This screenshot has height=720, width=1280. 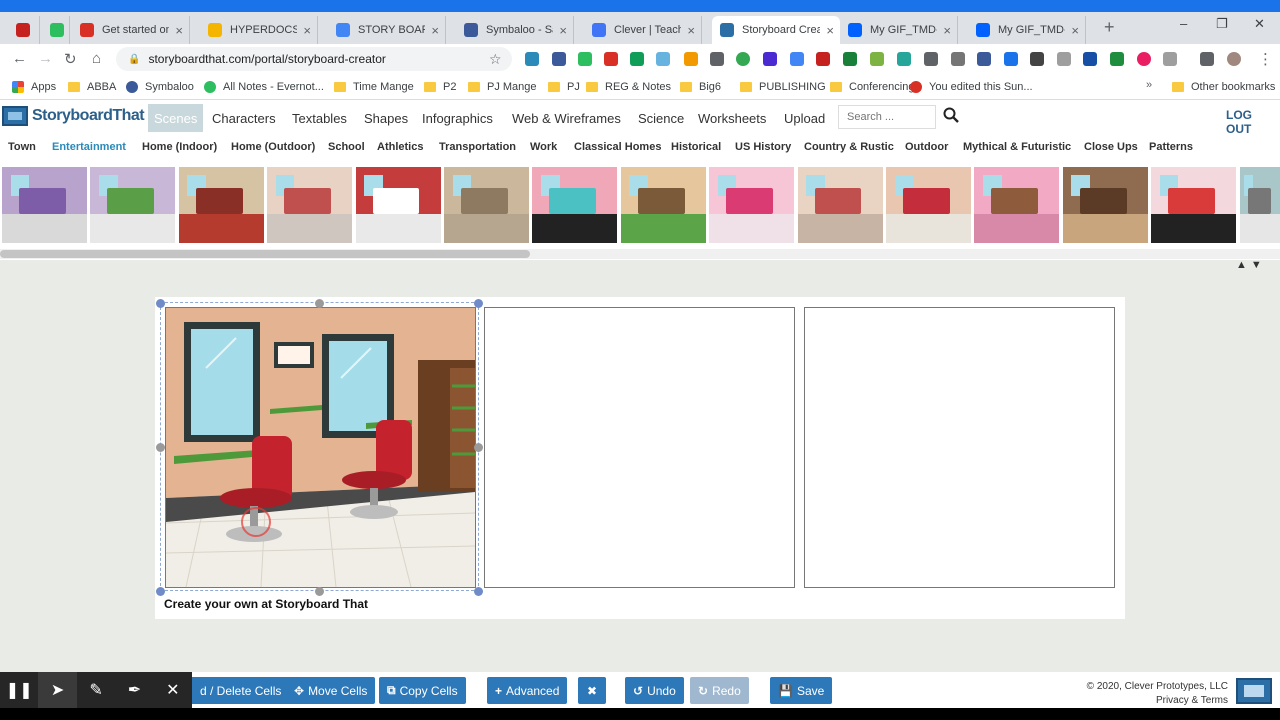 I want to click on bookmark-item: ABBA, so click(x=92, y=87).